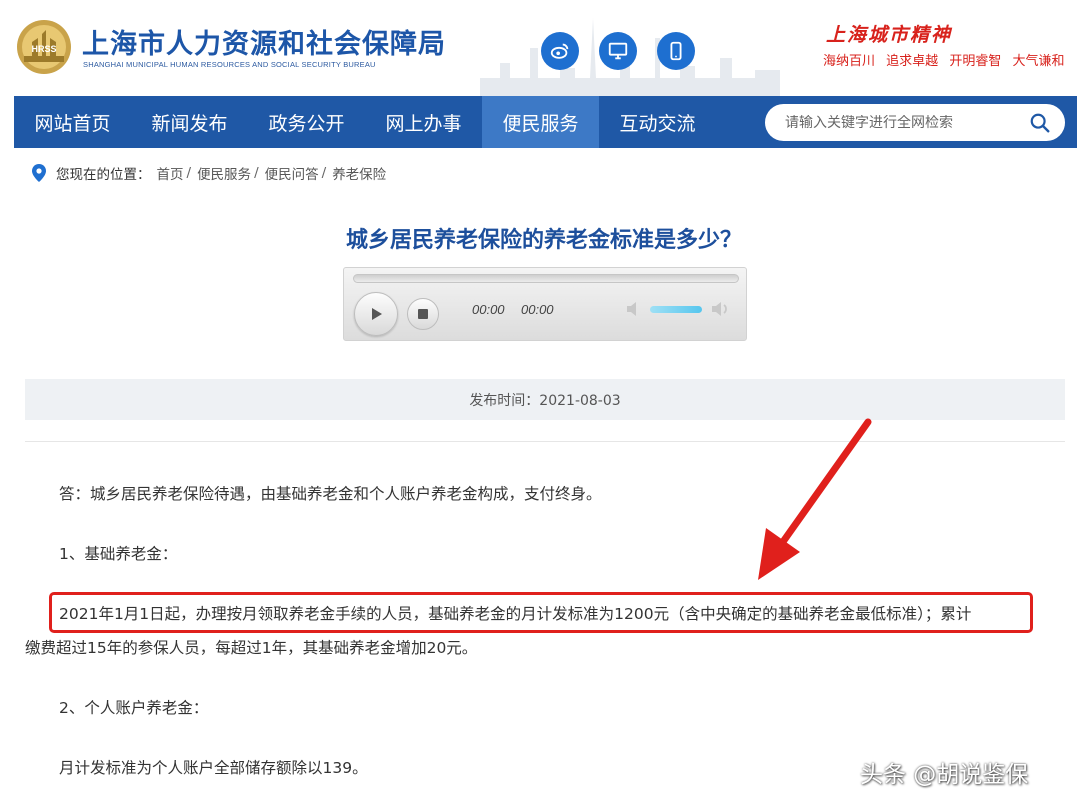  I want to click on slogan-title: 上海城市精神, so click(889, 35).